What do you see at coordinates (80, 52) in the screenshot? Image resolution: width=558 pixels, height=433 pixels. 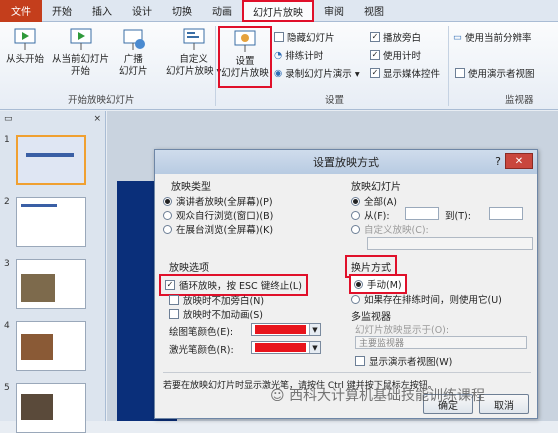 I see `from-current-button: 从当前幻灯片 开始` at bounding box center [80, 52].